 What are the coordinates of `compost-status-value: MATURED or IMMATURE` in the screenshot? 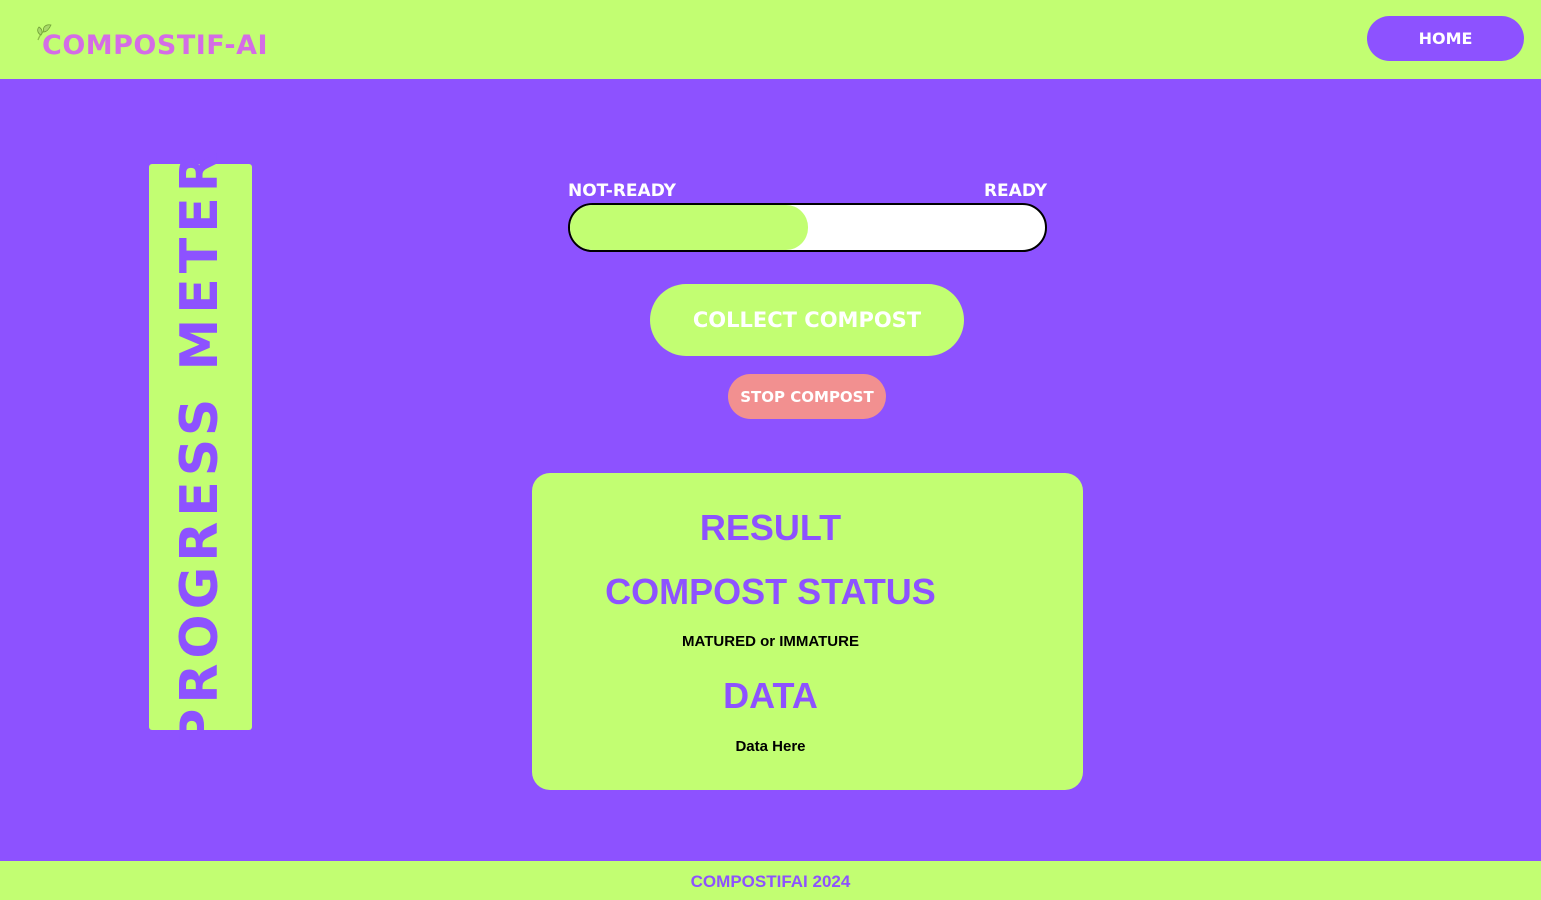 It's located at (770, 641).